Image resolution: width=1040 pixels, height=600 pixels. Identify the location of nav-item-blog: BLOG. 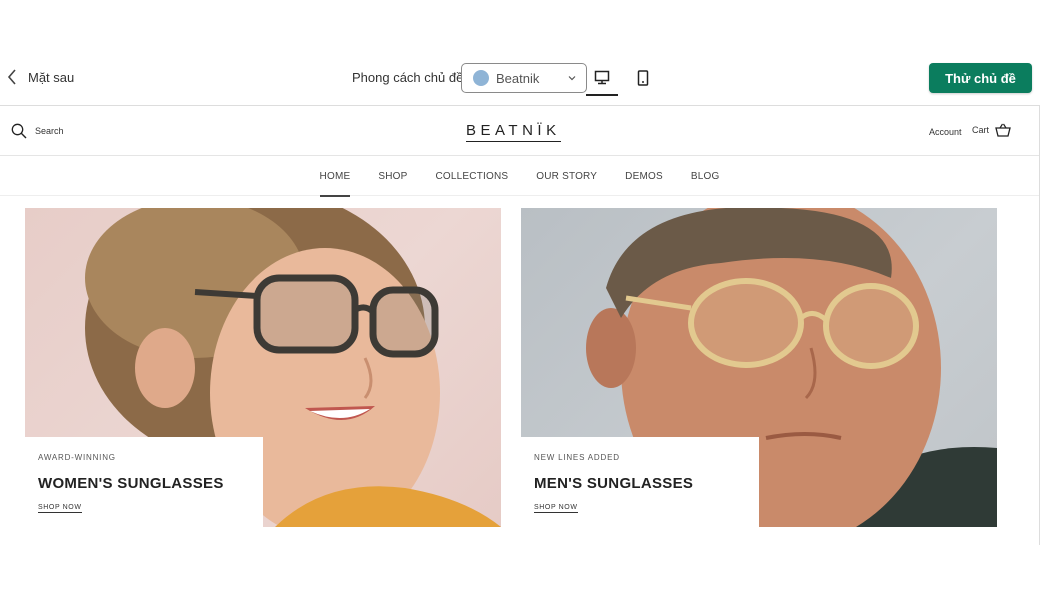
(705, 176).